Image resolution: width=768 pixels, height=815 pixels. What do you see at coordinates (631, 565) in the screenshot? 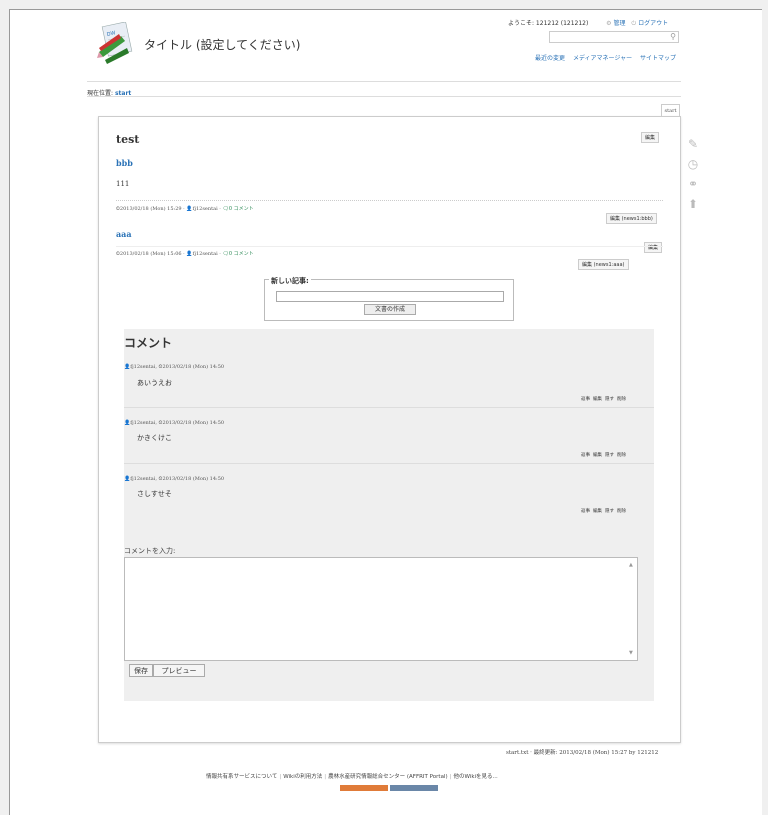
I see `scroll-up-icon: ▲` at bounding box center [631, 565].